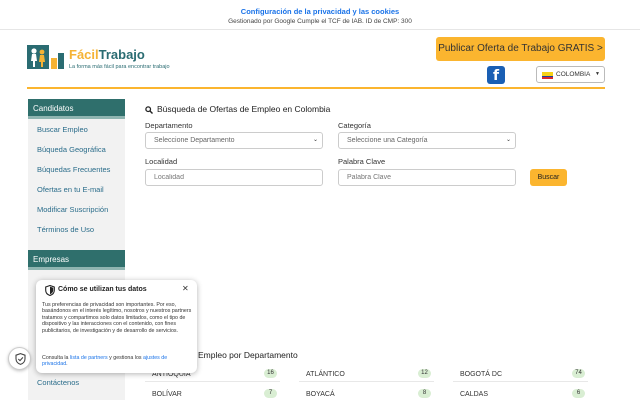 This screenshot has height=400, width=640. What do you see at coordinates (234, 177) in the screenshot?
I see `localidad-input` at bounding box center [234, 177].